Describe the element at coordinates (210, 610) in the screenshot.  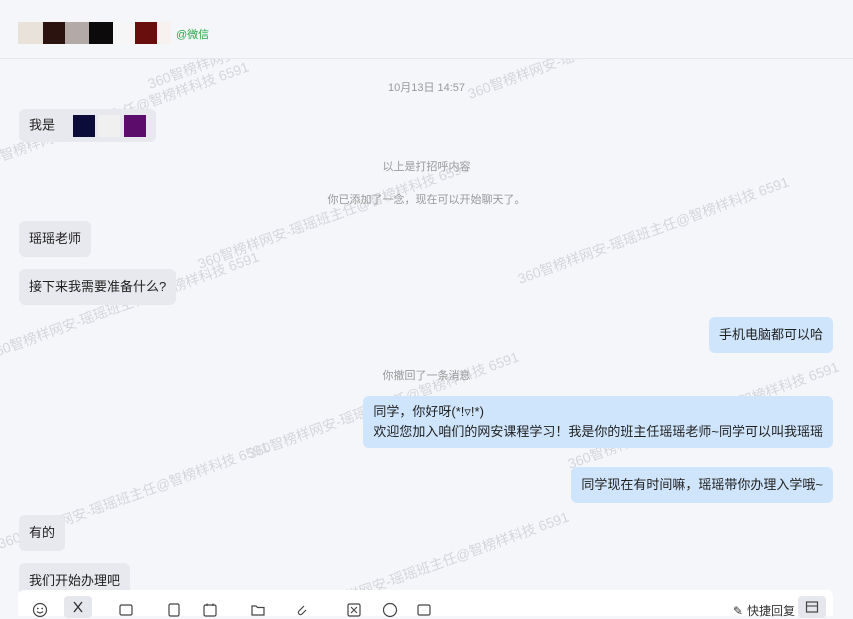
I see `calendar-icon` at that location.